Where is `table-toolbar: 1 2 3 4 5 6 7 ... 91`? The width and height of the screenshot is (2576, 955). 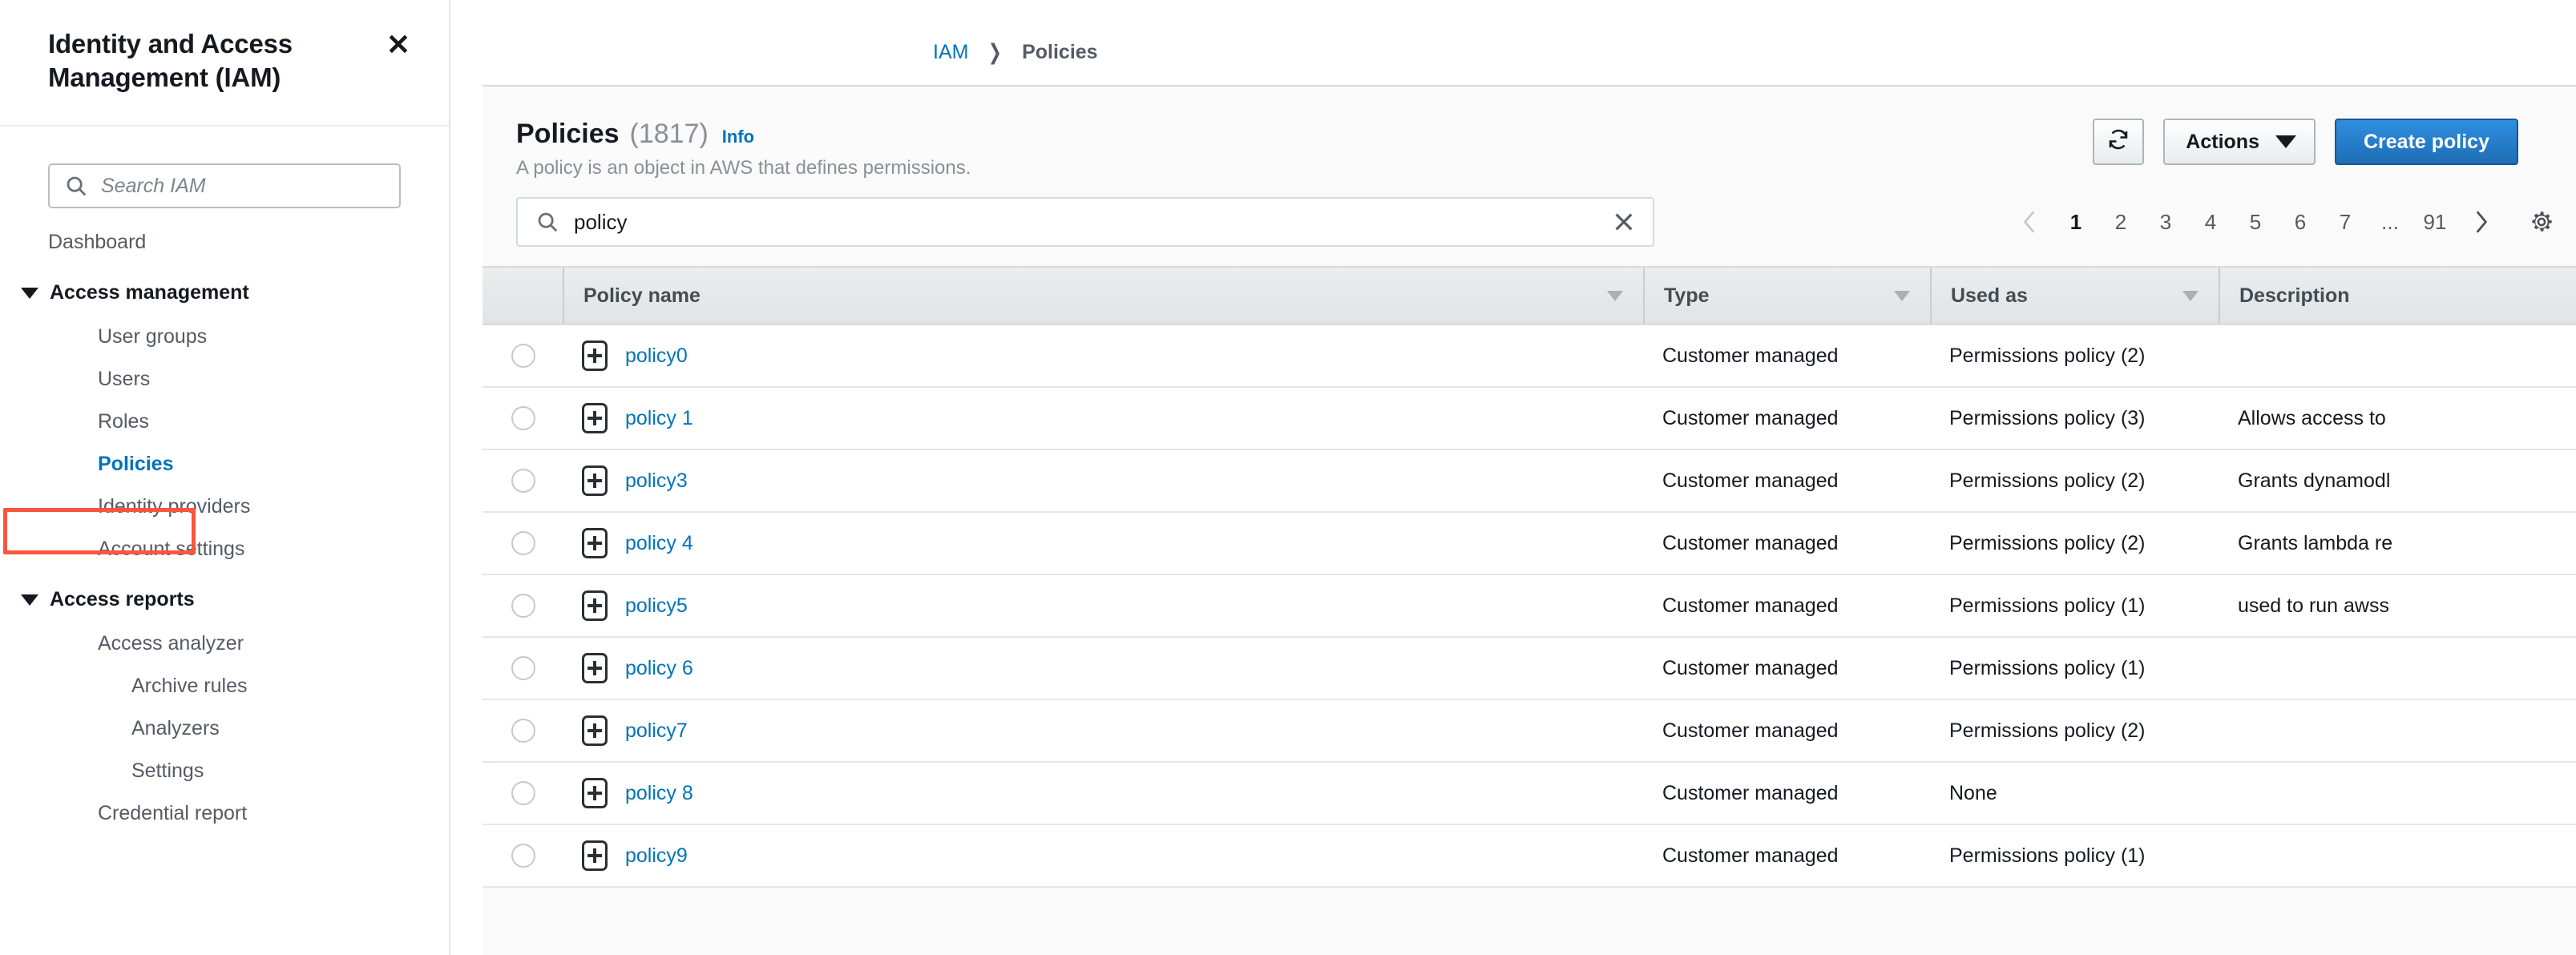 table-toolbar: 1 2 3 4 5 6 7 ... 91 is located at coordinates (1529, 222).